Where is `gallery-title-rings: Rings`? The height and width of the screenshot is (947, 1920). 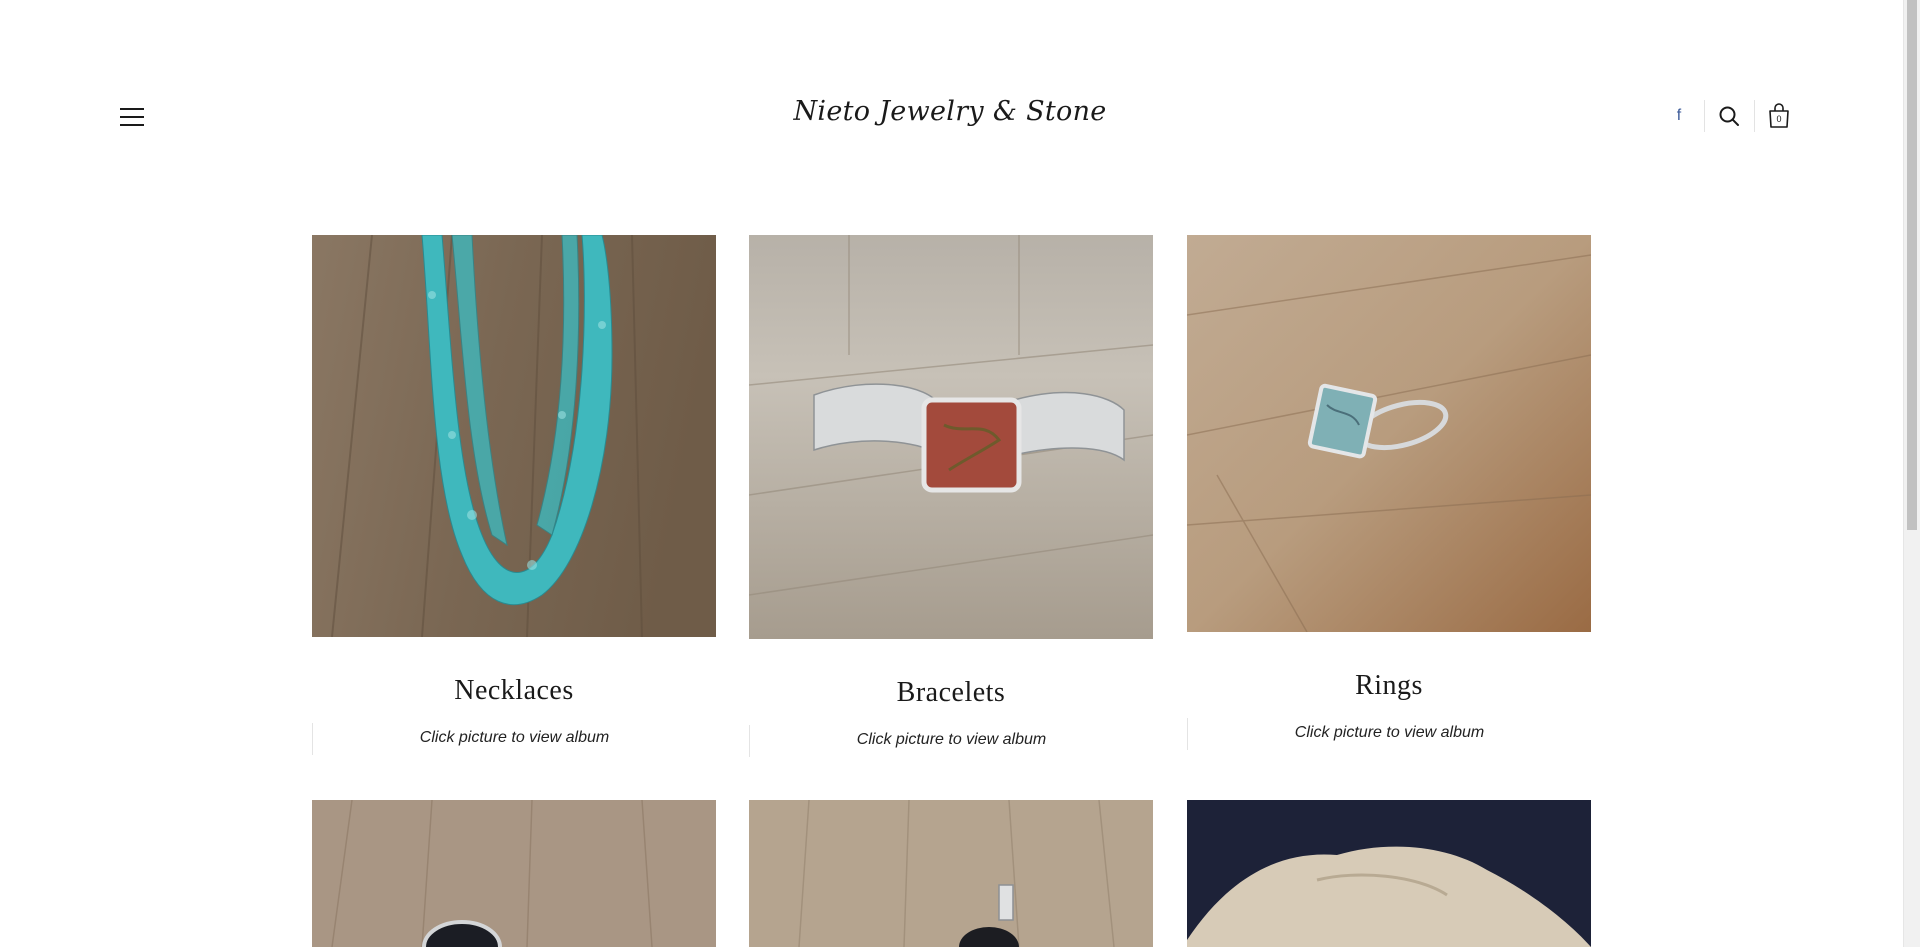
gallery-title-rings: Rings is located at coordinates (1389, 686).